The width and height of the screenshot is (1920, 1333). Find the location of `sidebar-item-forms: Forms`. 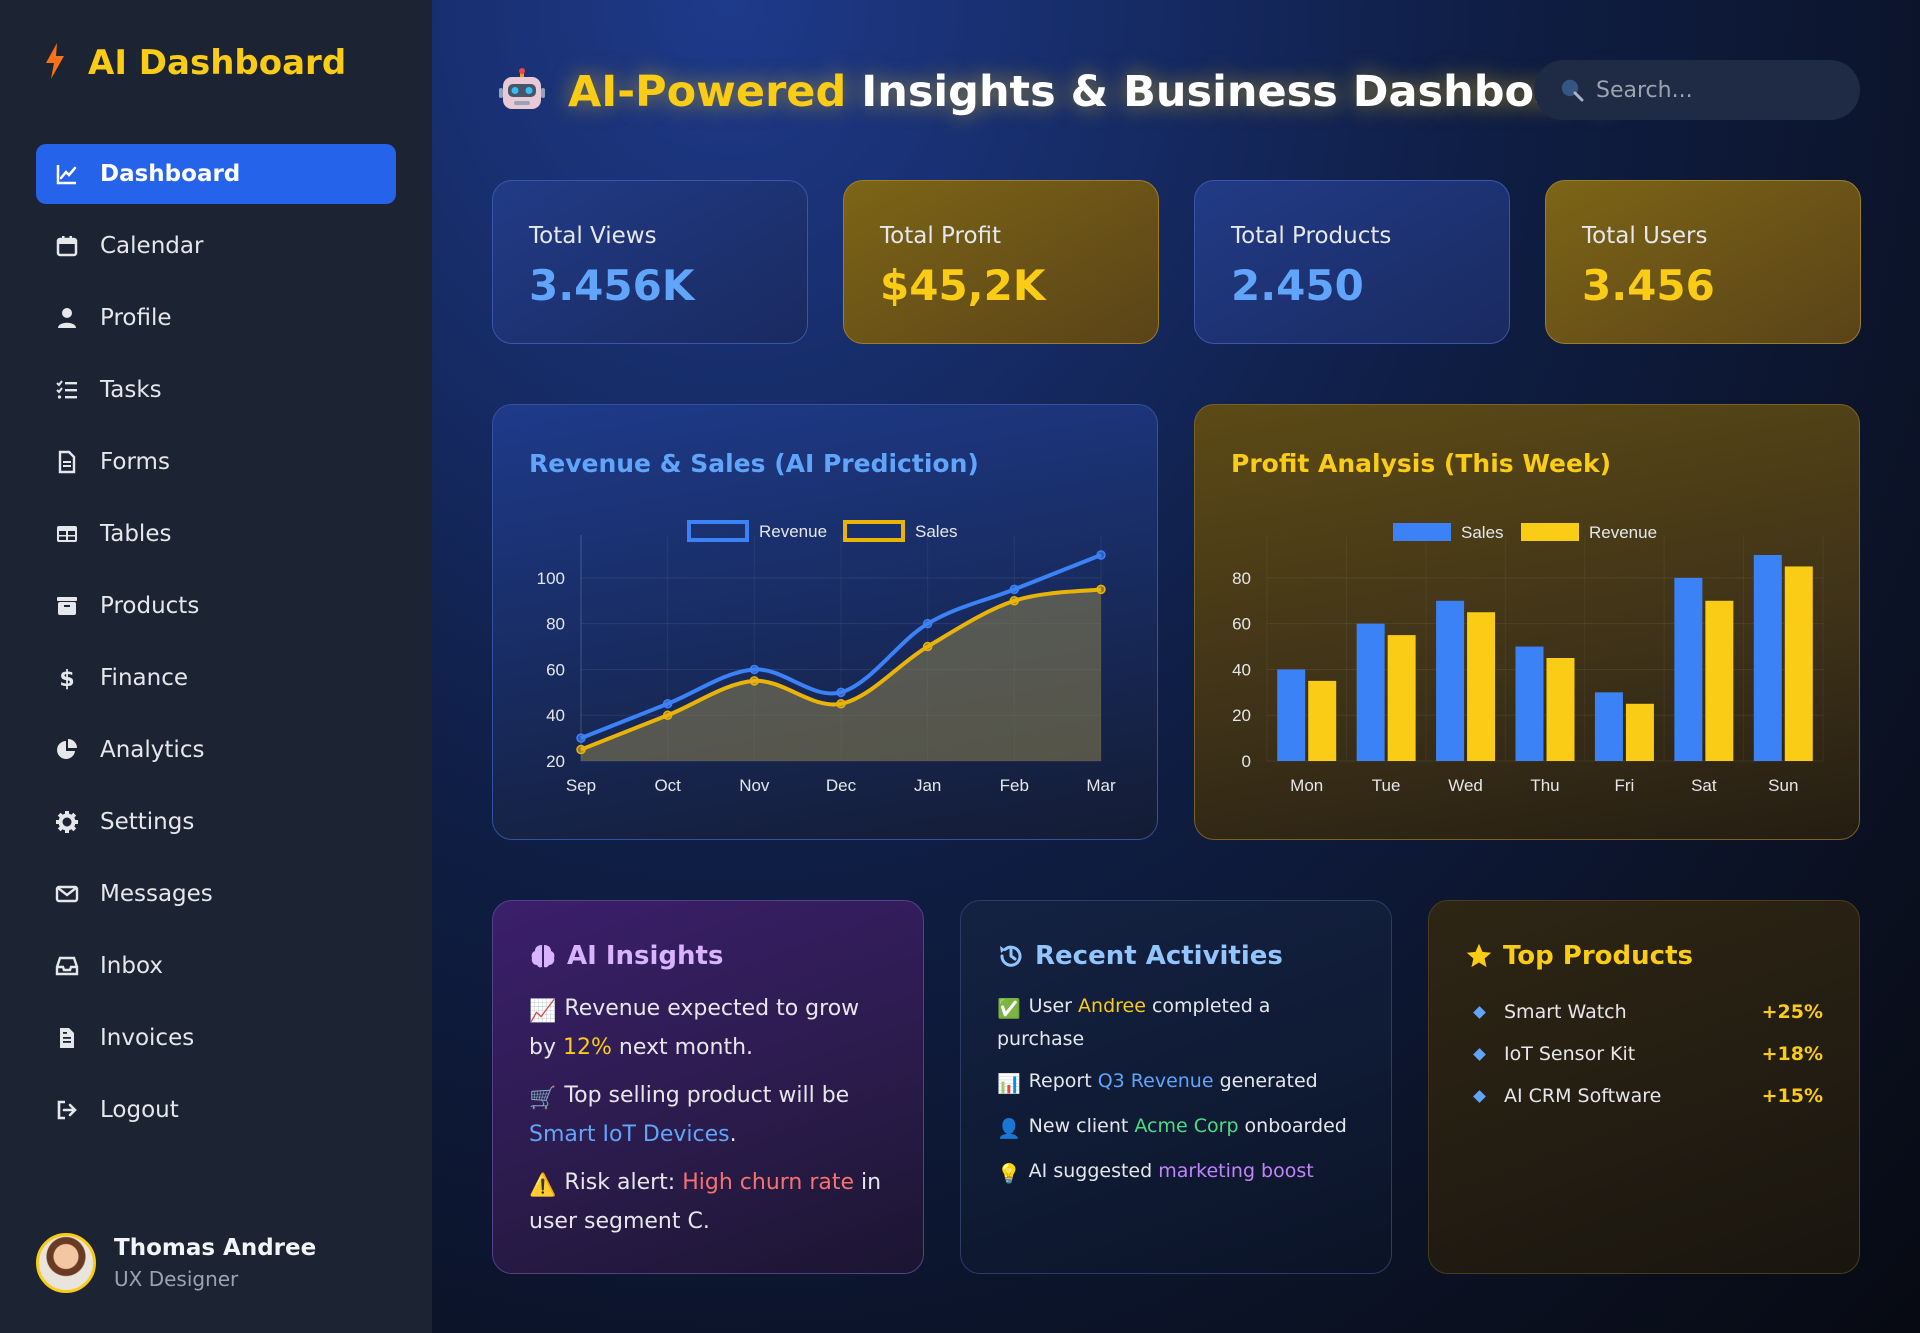

sidebar-item-forms: Forms is located at coordinates (216, 462).